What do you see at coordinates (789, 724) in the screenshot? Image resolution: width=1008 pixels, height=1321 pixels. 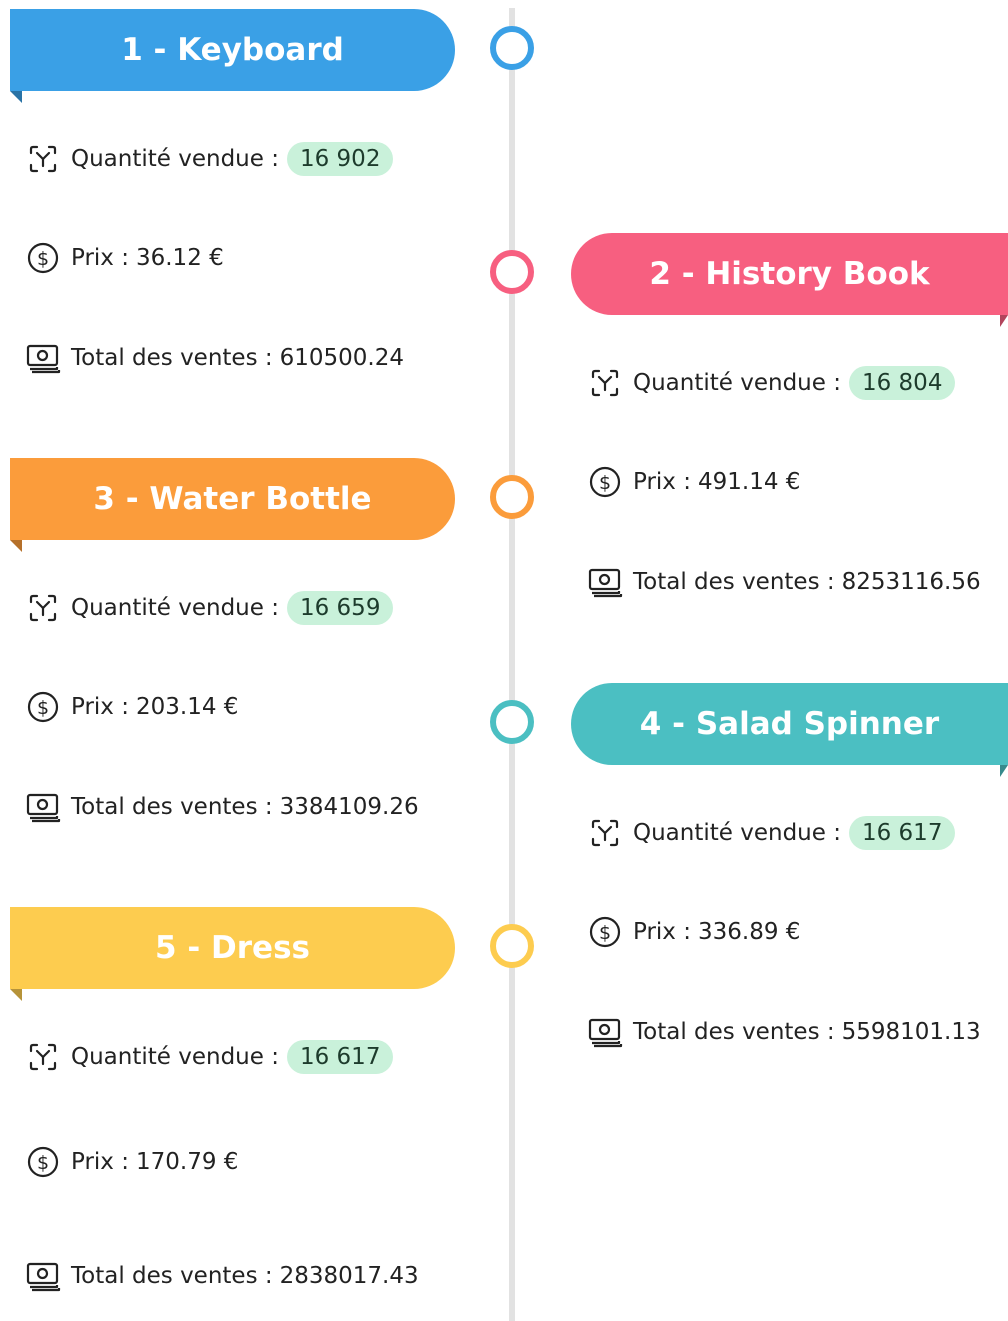 I see `item-title: 4 - Salad Spinner` at bounding box center [789, 724].